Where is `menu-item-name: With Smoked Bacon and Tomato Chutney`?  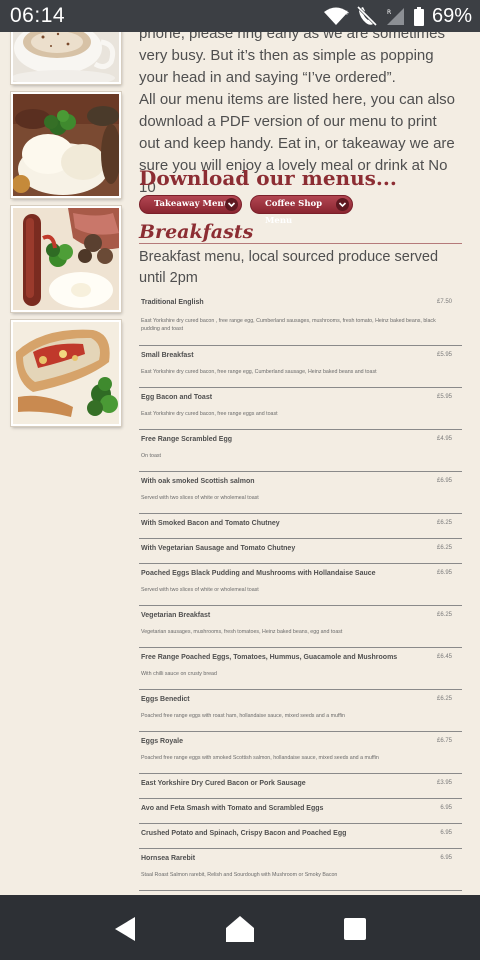 menu-item-name: With Smoked Bacon and Tomato Chutney is located at coordinates (210, 523).